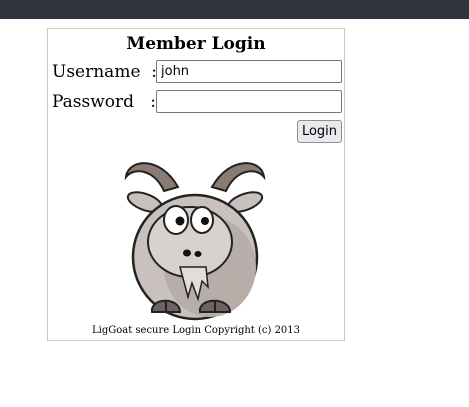  I want to click on username-label: Username :, so click(105, 72).